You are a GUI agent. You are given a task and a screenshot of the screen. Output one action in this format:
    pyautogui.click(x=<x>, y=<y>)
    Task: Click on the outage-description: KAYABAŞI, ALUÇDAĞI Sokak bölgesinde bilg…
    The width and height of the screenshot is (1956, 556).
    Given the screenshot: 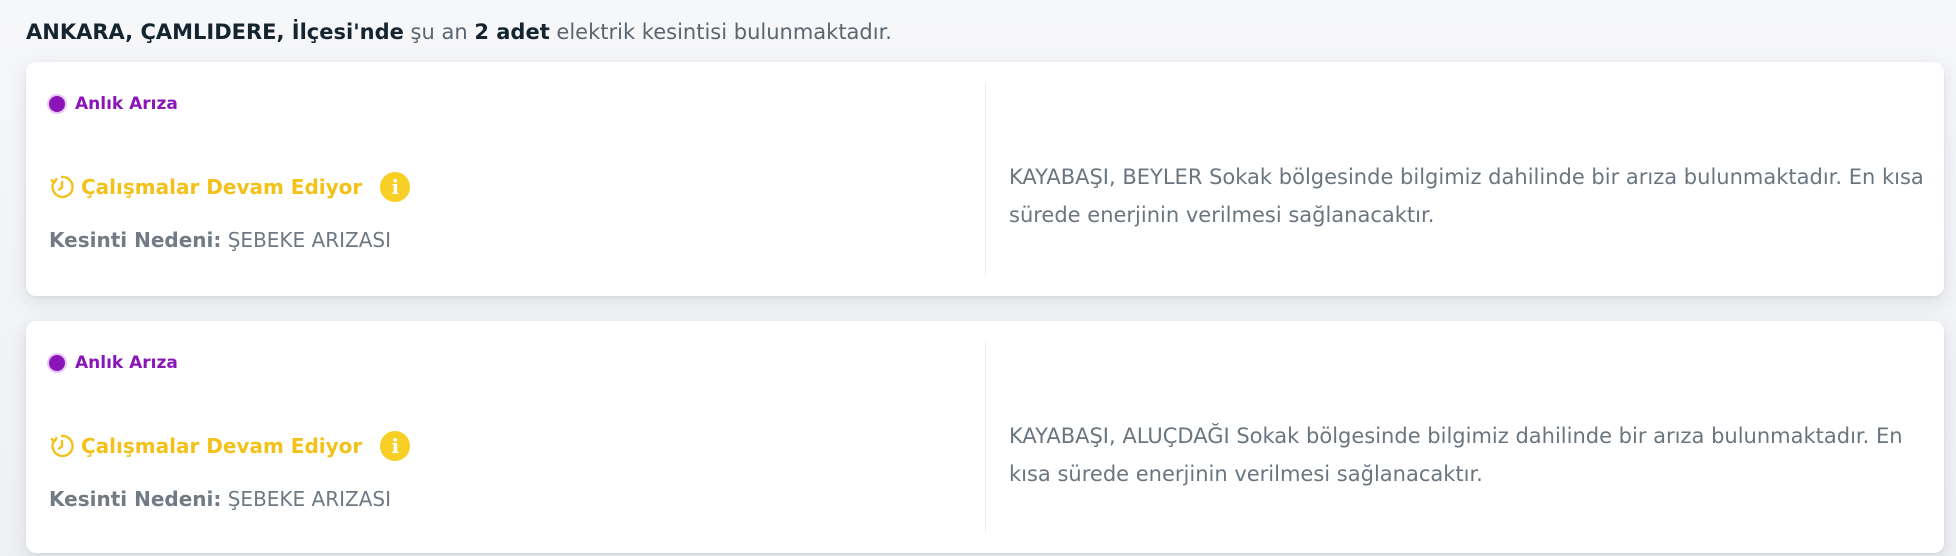 What is the action you would take?
    pyautogui.click(x=1456, y=455)
    